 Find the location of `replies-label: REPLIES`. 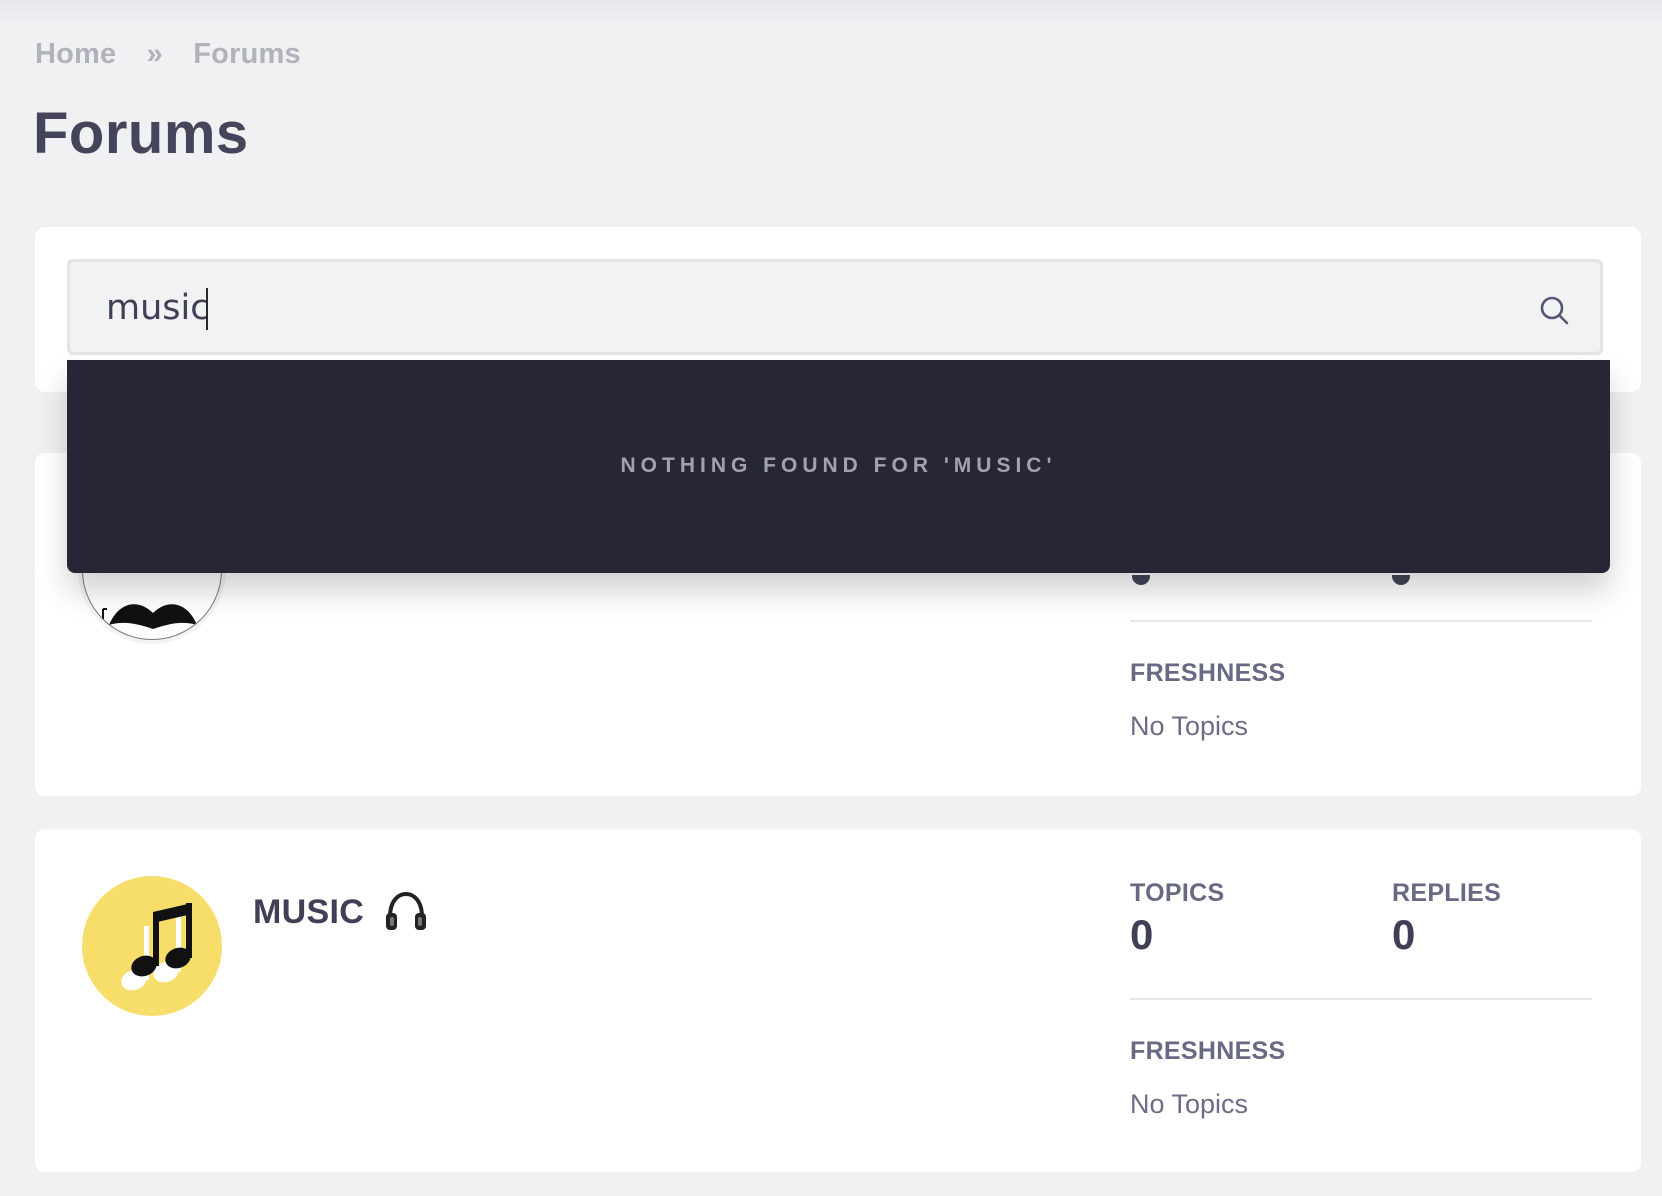

replies-label: REPLIES is located at coordinates (1447, 893).